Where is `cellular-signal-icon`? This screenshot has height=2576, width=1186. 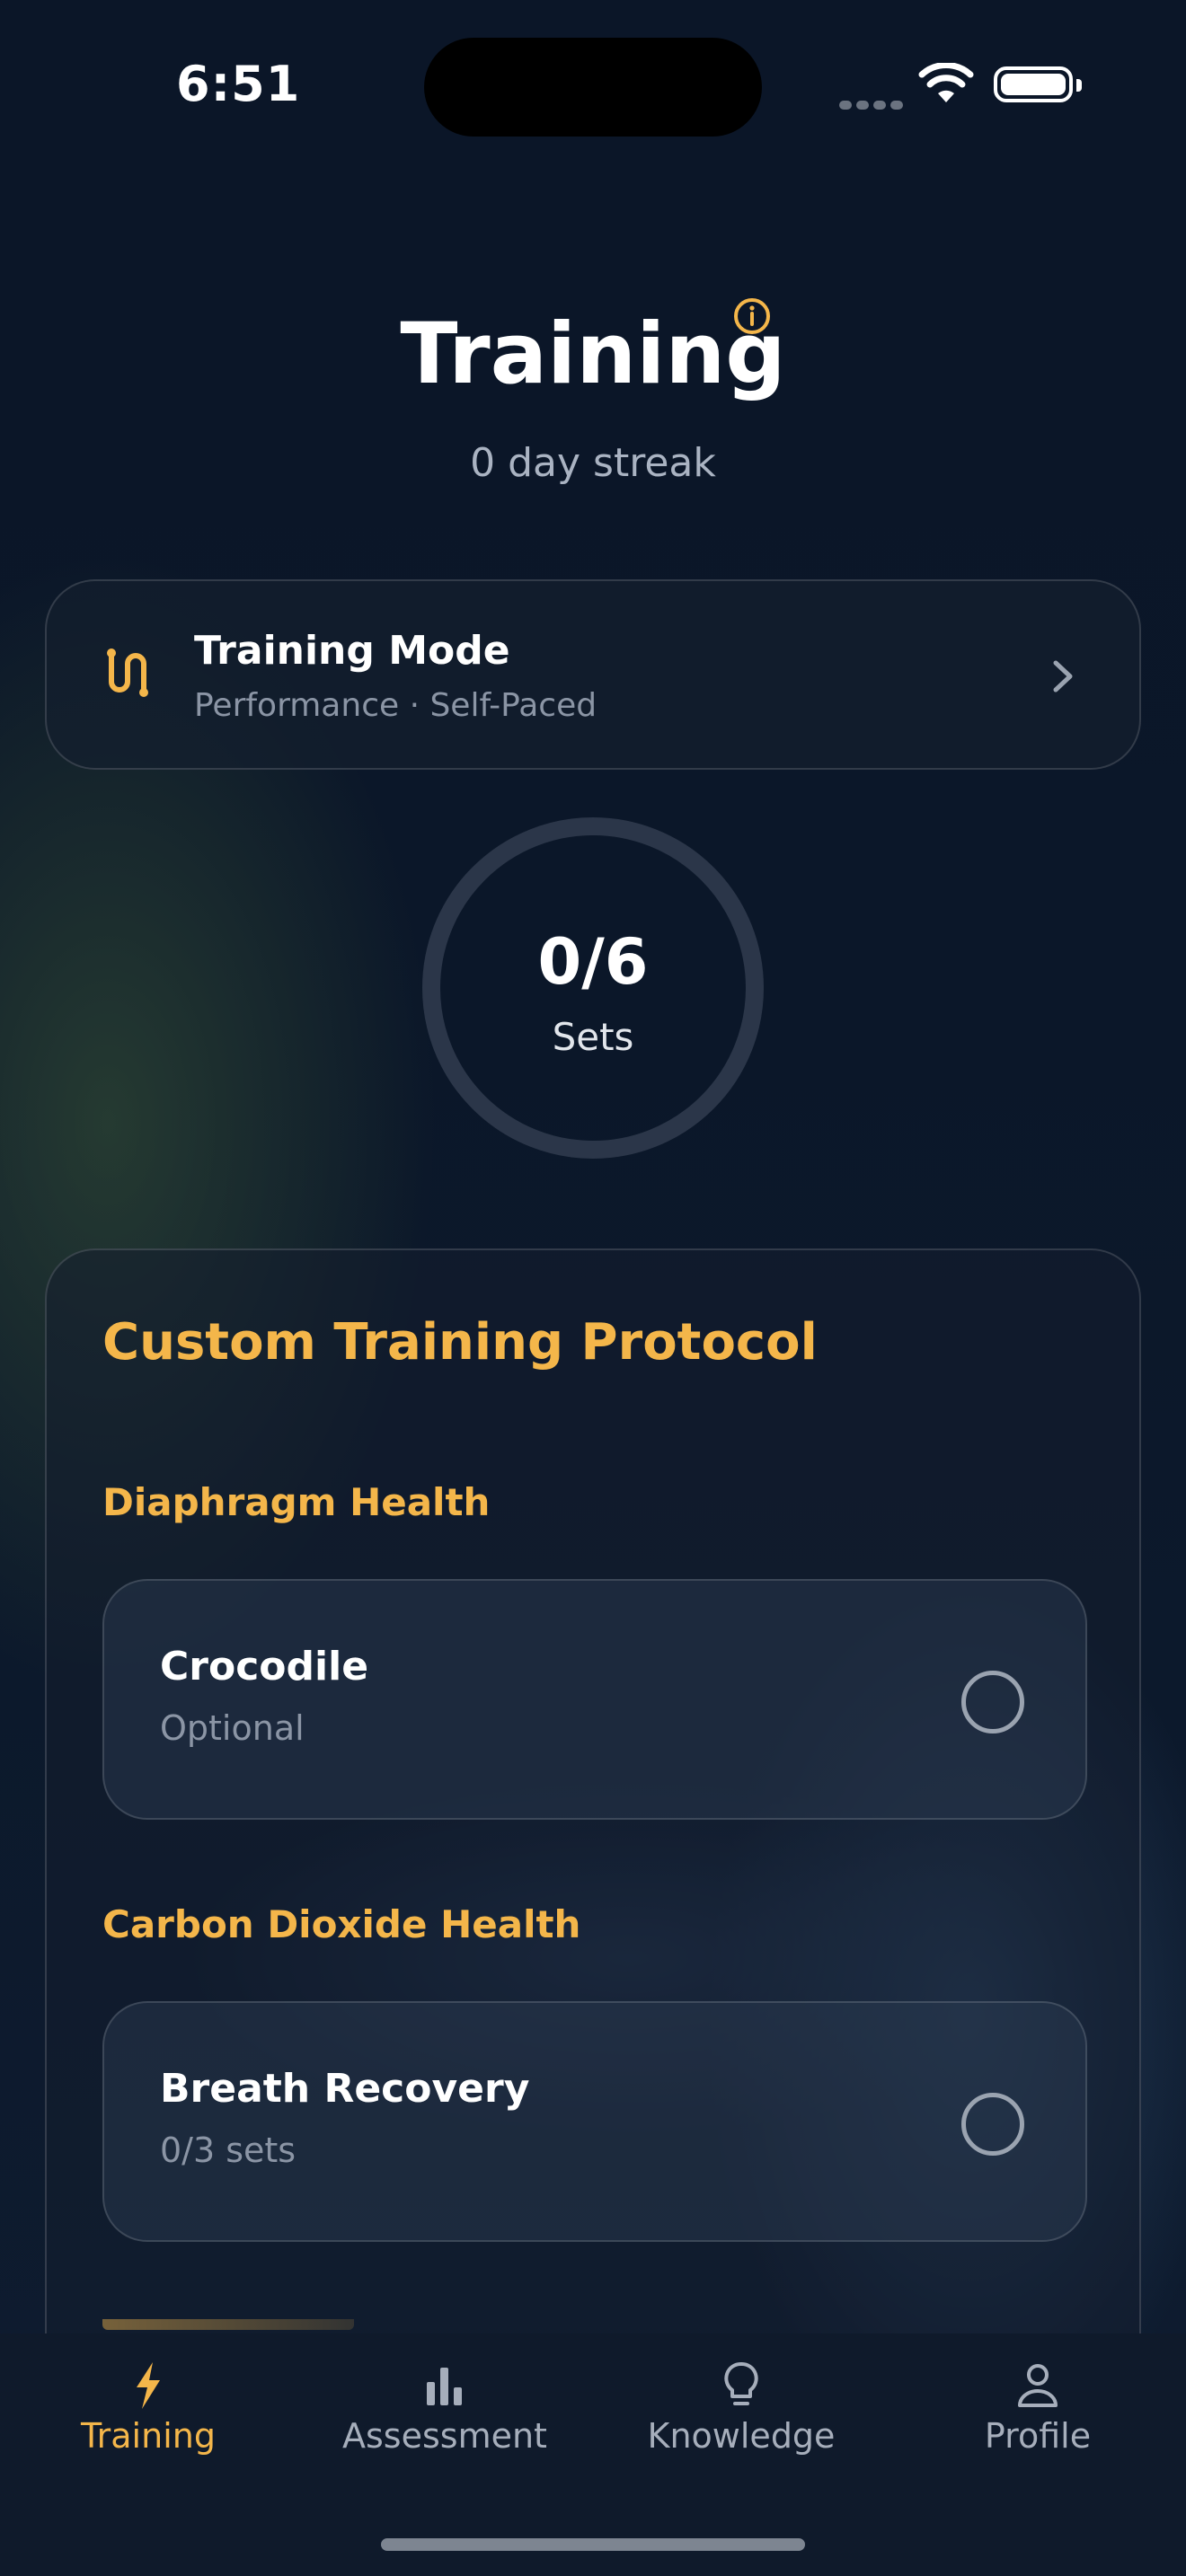
cellular-signal-icon is located at coordinates (873, 104).